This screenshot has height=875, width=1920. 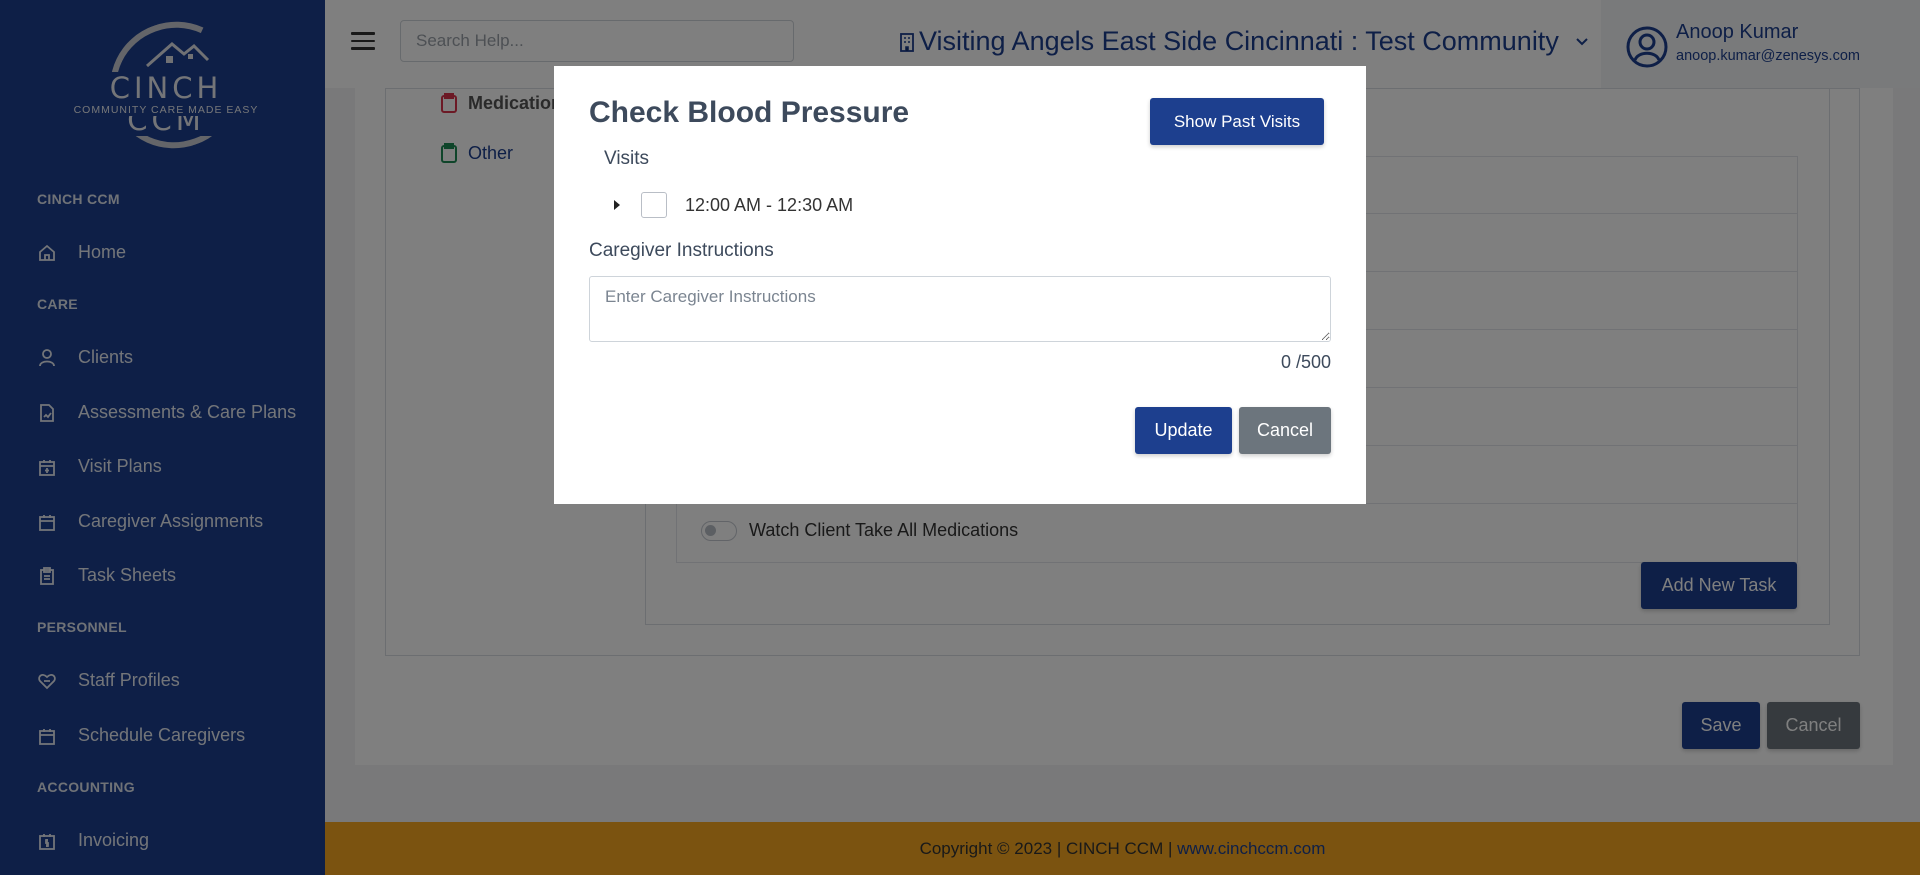 I want to click on show-past-visits-button: Show Past Visits, so click(x=1237, y=121).